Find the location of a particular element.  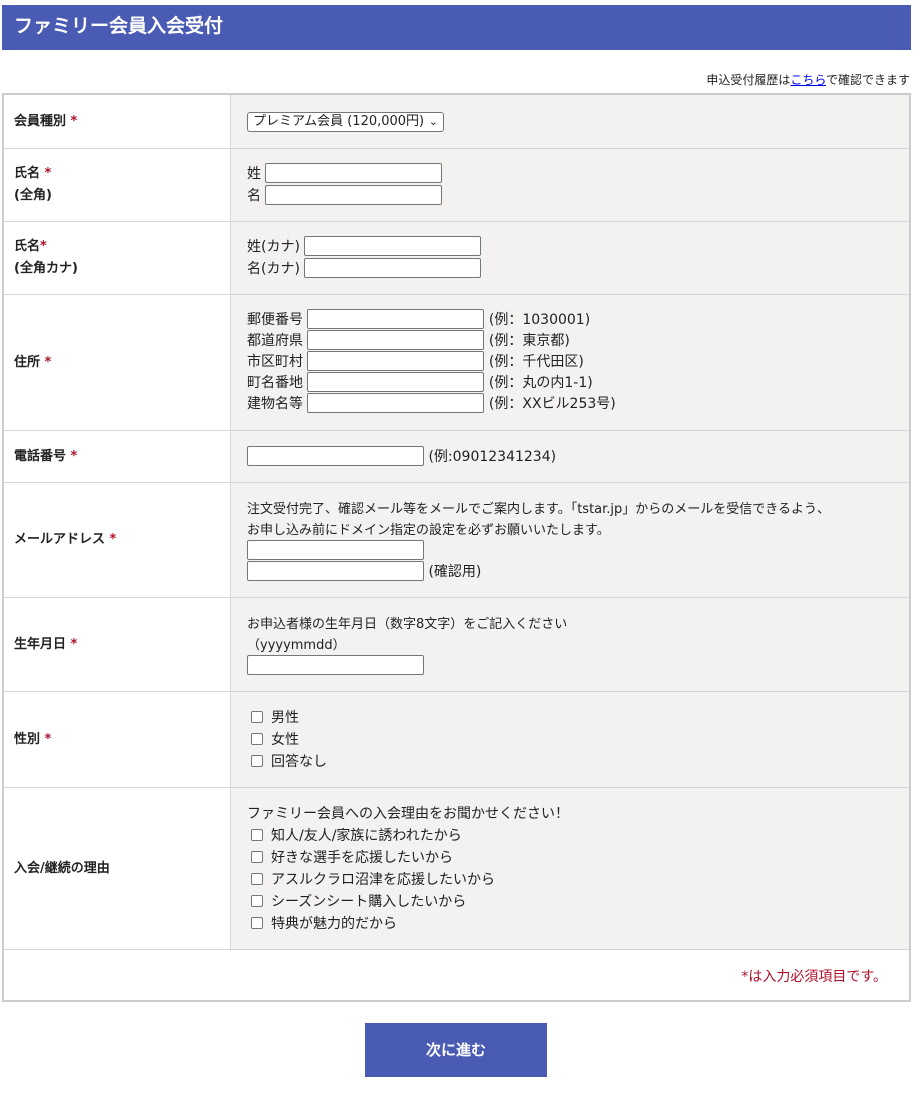

row-gender: 性別 * 男性 女性 回答なし is located at coordinates (456, 740).